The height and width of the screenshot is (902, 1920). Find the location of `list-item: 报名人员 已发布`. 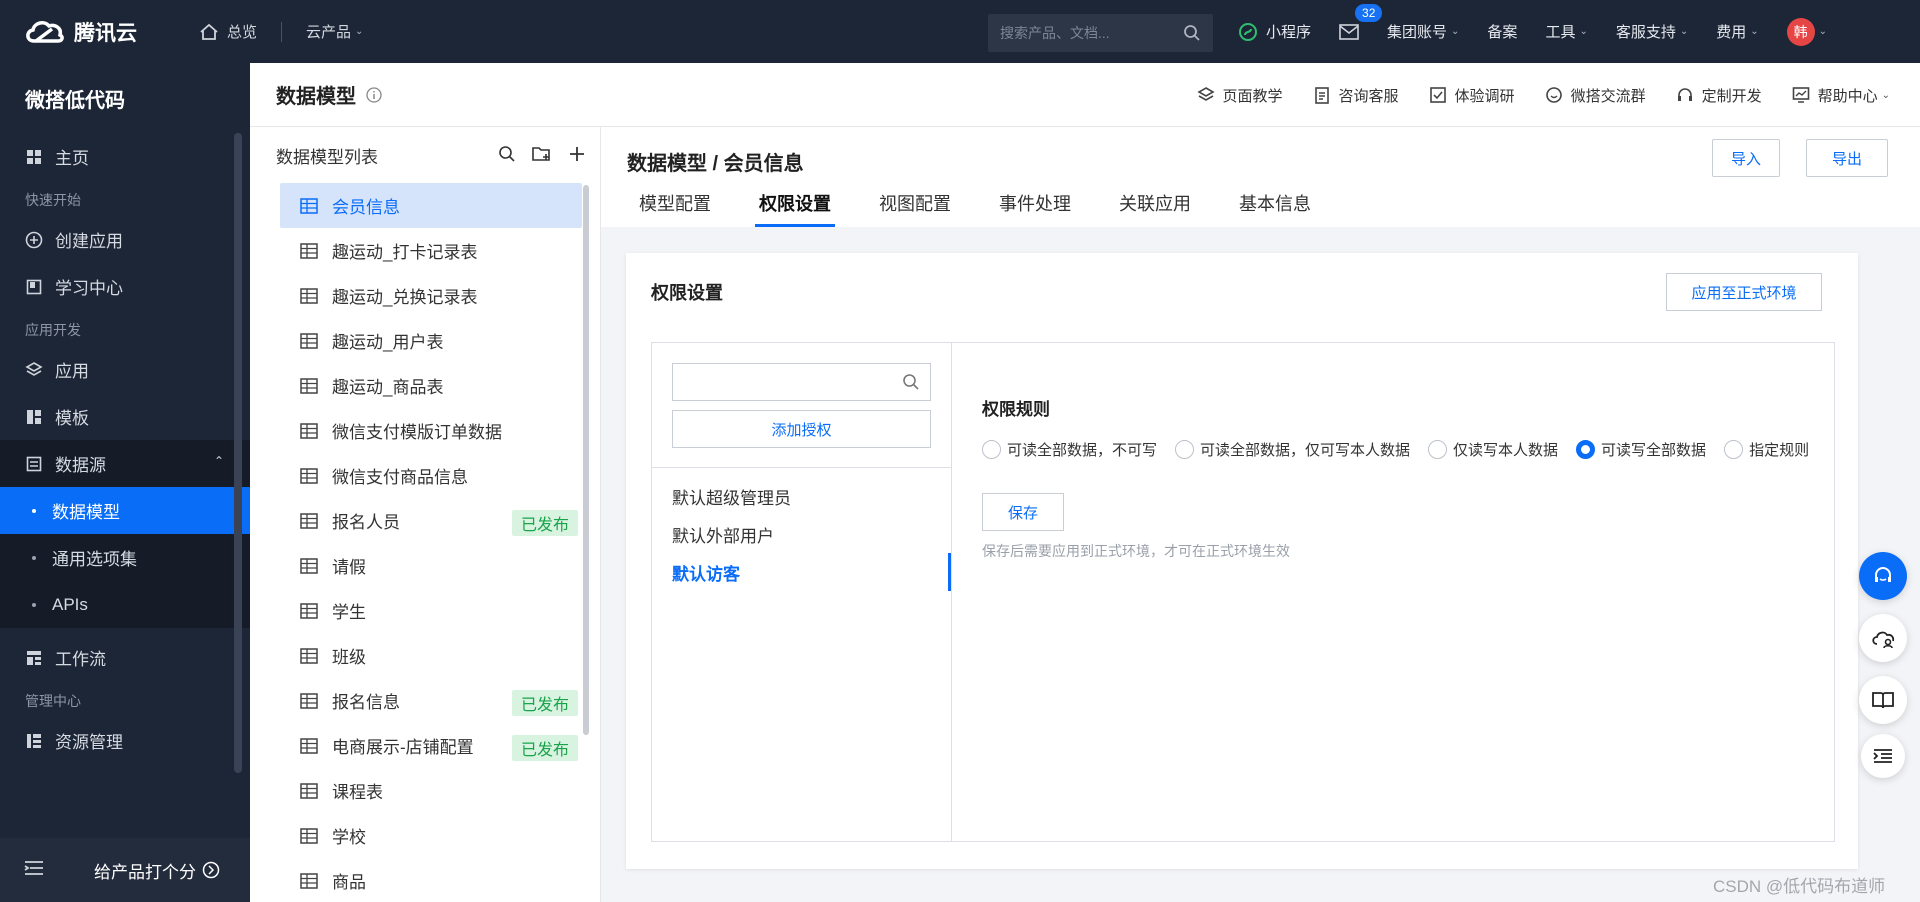

list-item: 报名人员 已发布 is located at coordinates (416, 520).